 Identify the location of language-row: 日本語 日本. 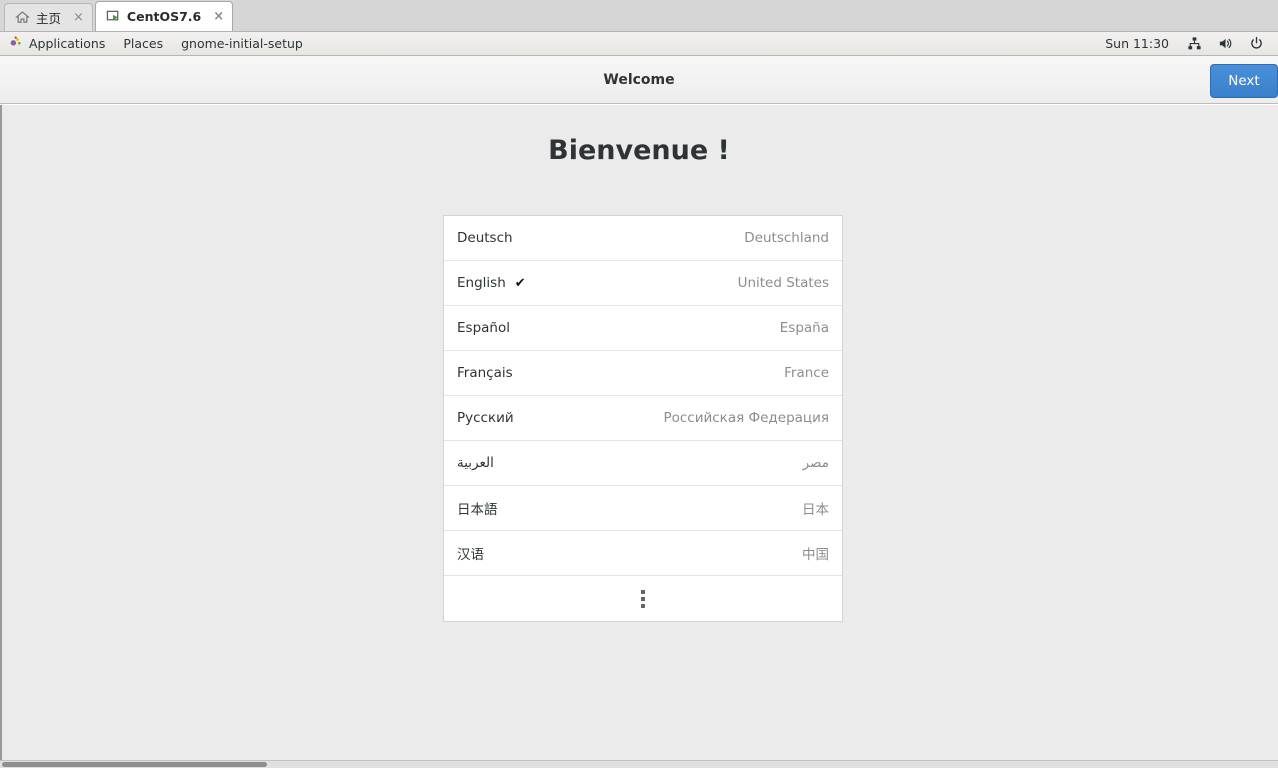
(643, 508).